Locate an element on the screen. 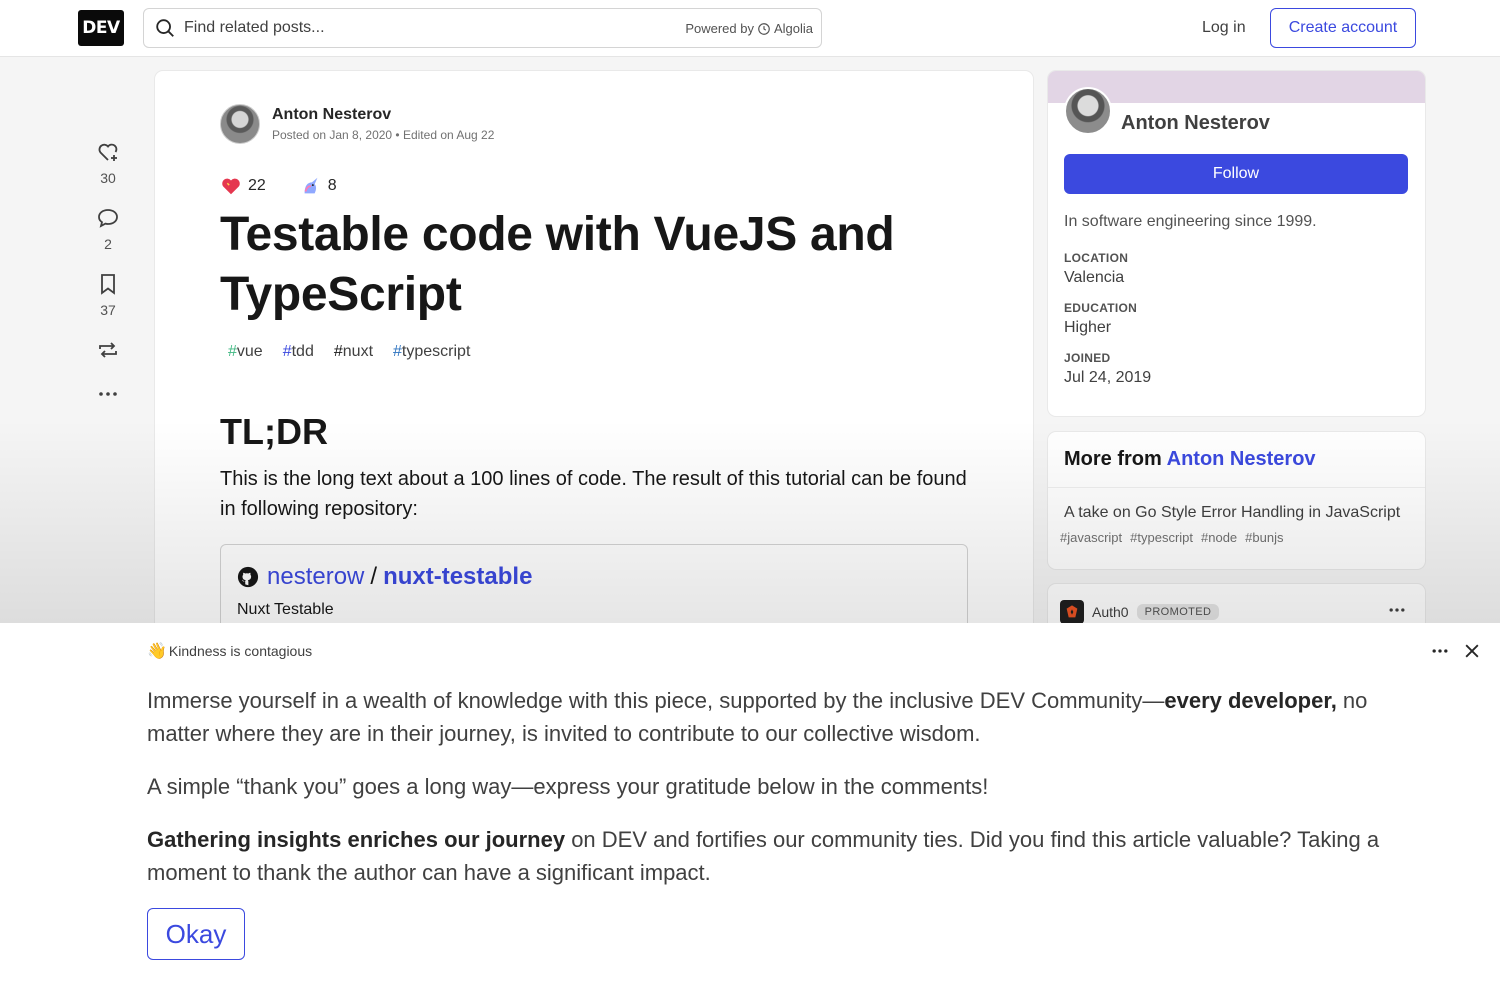  promo-header: Auth0 PROMOTED is located at coordinates (1140, 612).